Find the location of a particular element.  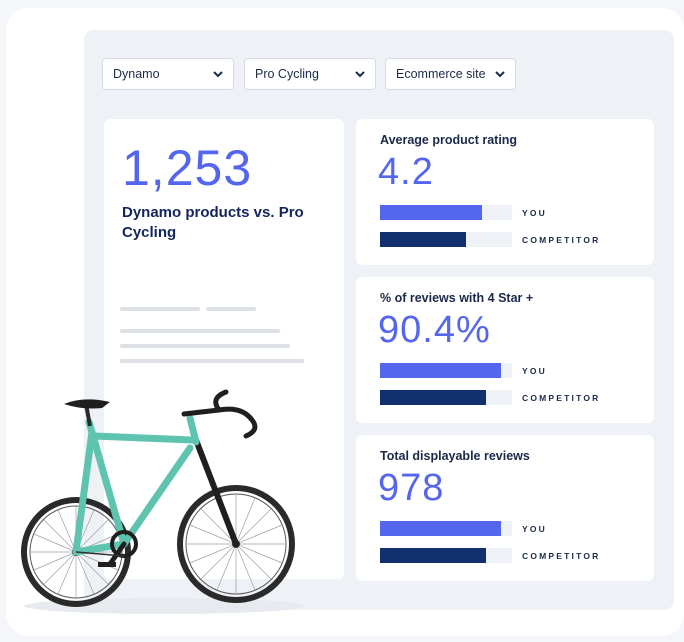

metric-title: Total displayable reviews is located at coordinates (455, 456).